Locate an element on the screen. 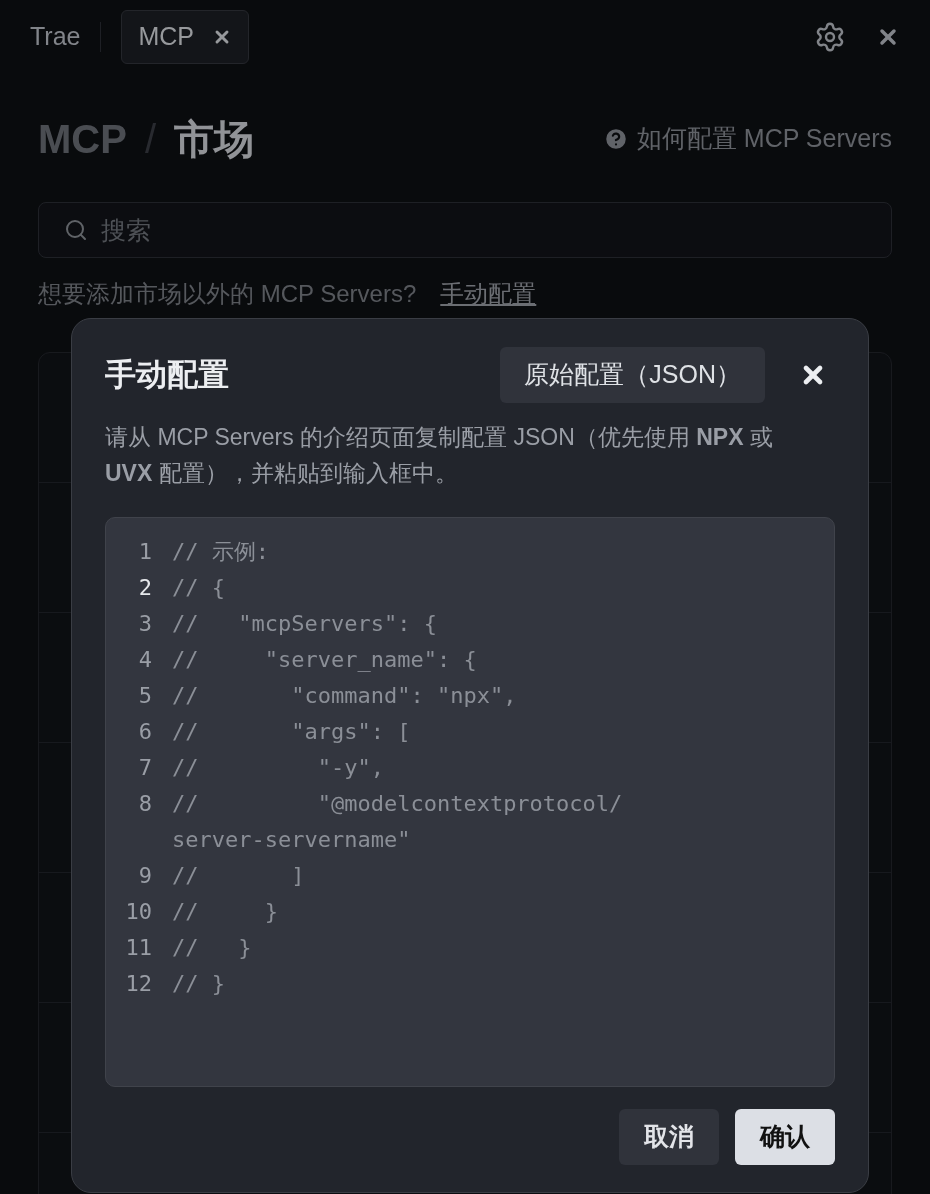 The width and height of the screenshot is (930, 1194). line-number: 2 is located at coordinates (144, 588).